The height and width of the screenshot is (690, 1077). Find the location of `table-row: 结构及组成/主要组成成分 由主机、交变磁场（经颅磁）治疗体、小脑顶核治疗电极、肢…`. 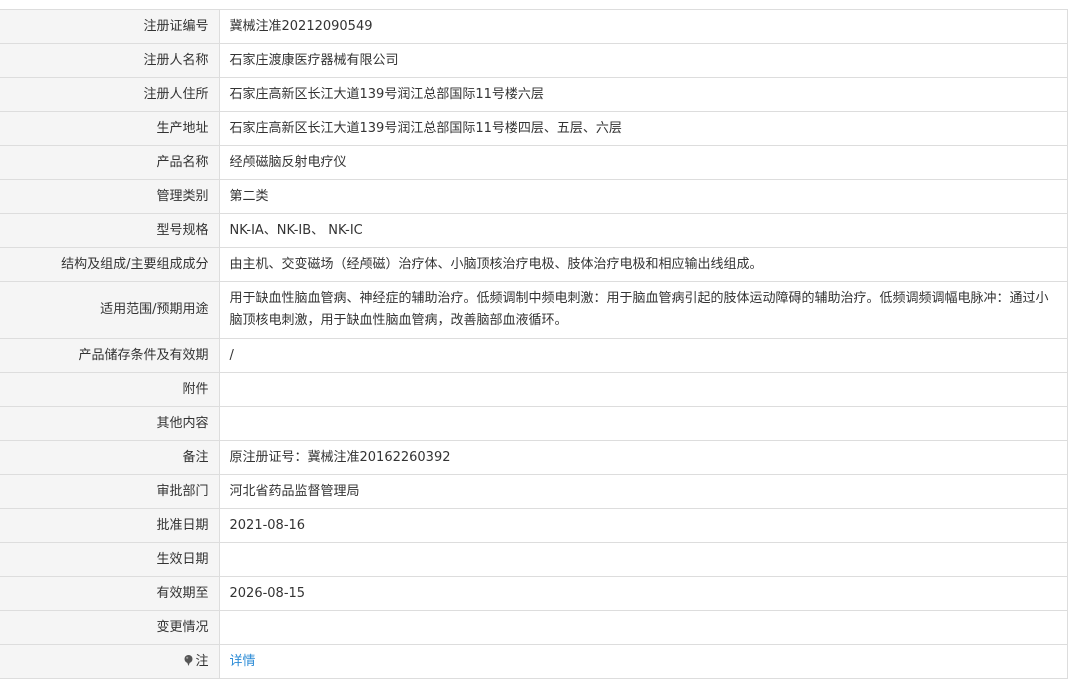

table-row: 结构及组成/主要组成成分 由主机、交变磁场（经颅磁）治疗体、小脑顶核治疗电极、肢… is located at coordinates (534, 264).